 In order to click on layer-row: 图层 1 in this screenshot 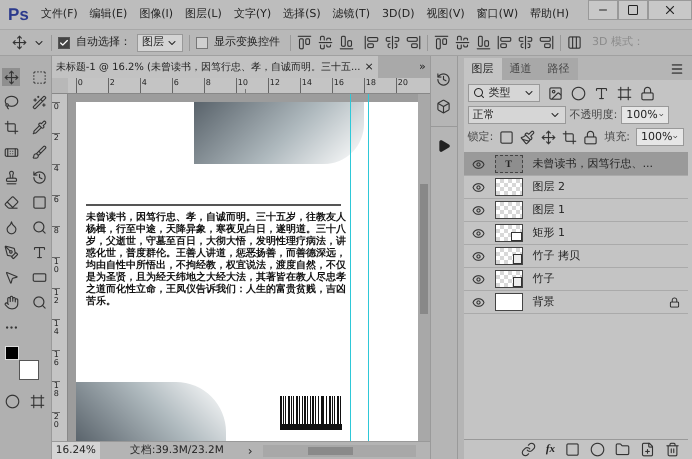, I will do `click(576, 210)`.